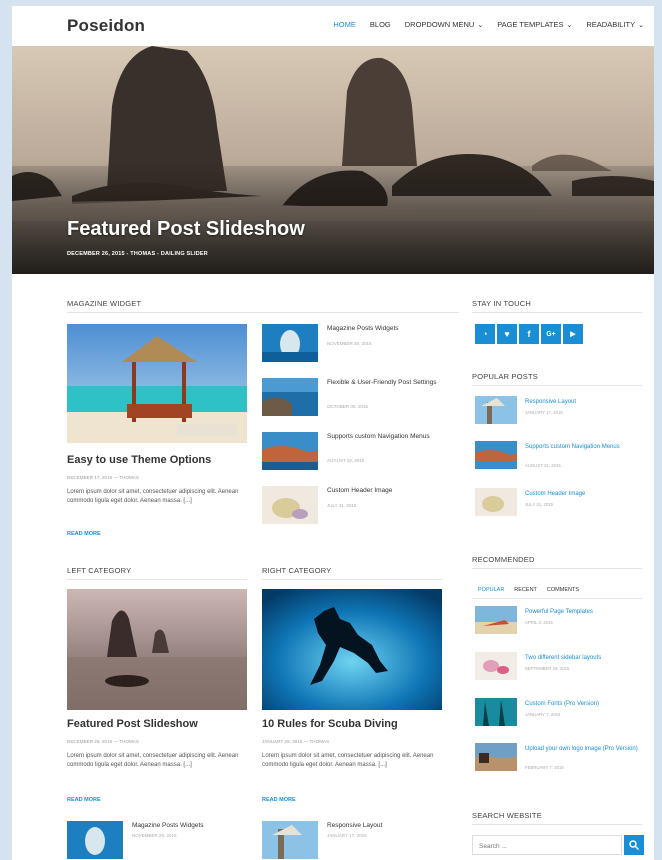 This screenshot has height=860, width=662. Describe the element at coordinates (139, 460) in the screenshot. I see `post-title: Easy to use Theme Options` at that location.